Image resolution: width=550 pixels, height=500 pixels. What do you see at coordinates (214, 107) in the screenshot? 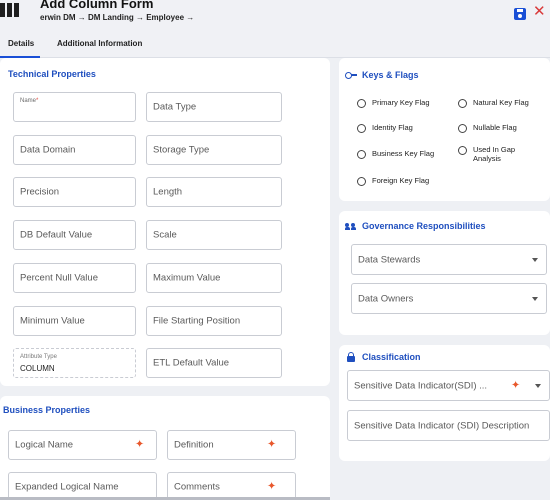
I see `data-type-field: Data Type` at bounding box center [214, 107].